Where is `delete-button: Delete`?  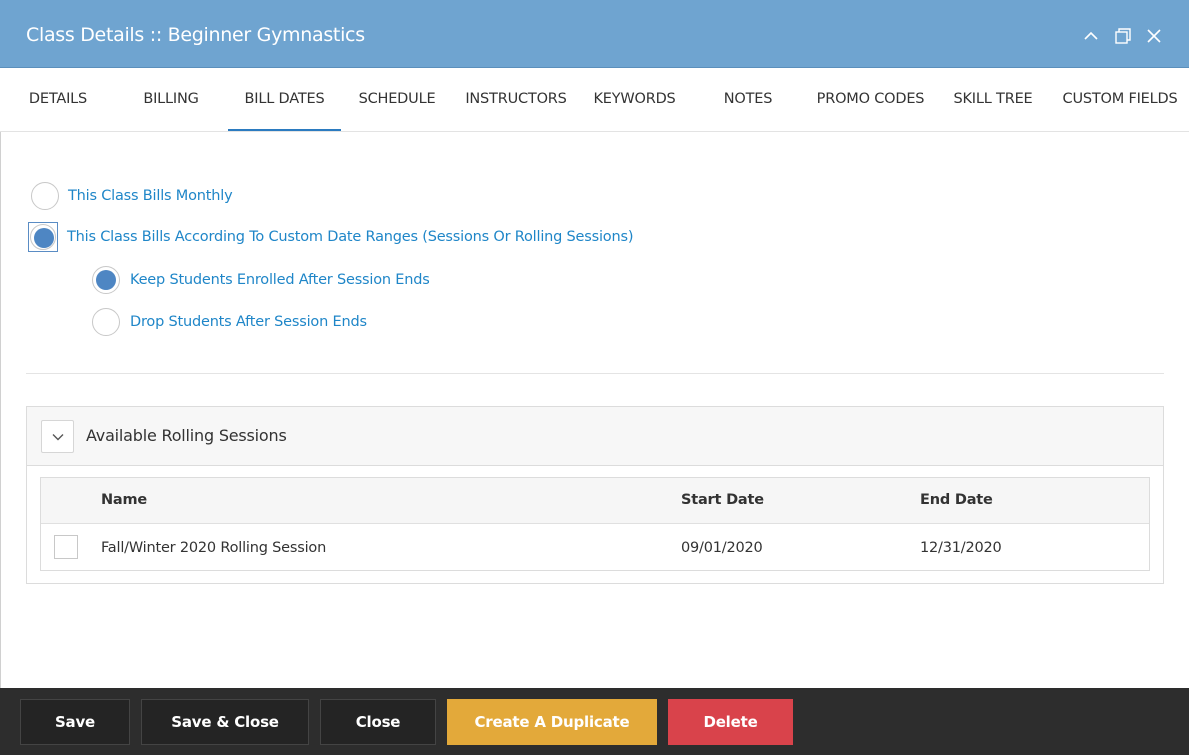
delete-button: Delete is located at coordinates (730, 722).